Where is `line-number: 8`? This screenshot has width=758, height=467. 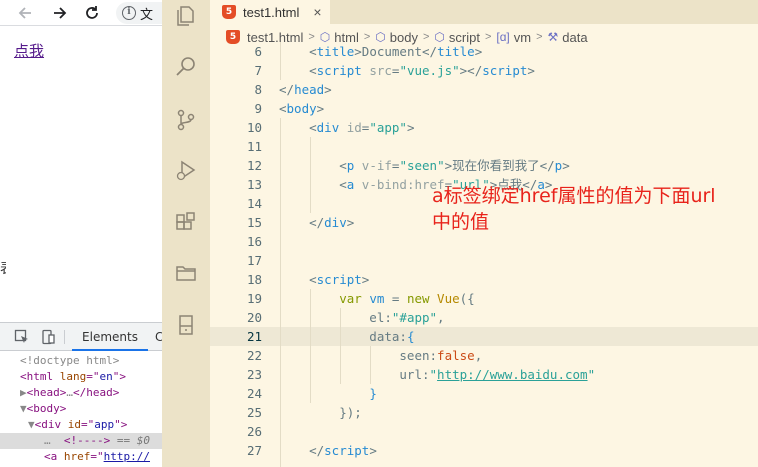
line-number: 8 is located at coordinates (258, 89).